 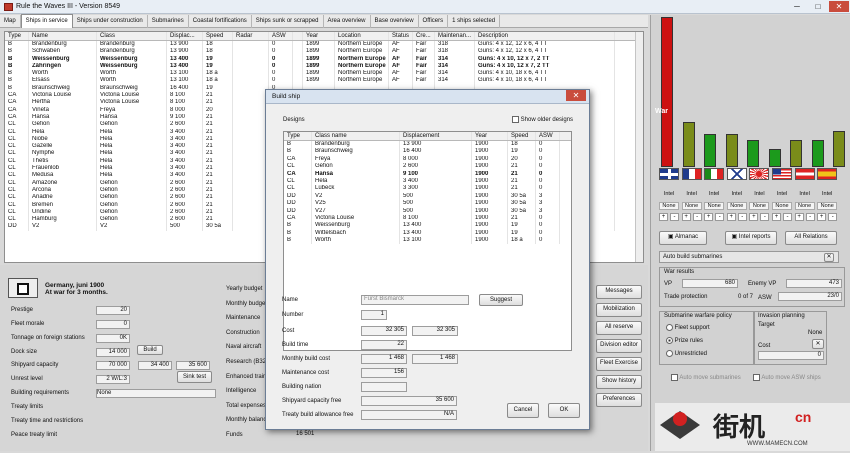 What do you see at coordinates (619, 346) in the screenshot?
I see `side-button-3: Division editor` at bounding box center [619, 346].